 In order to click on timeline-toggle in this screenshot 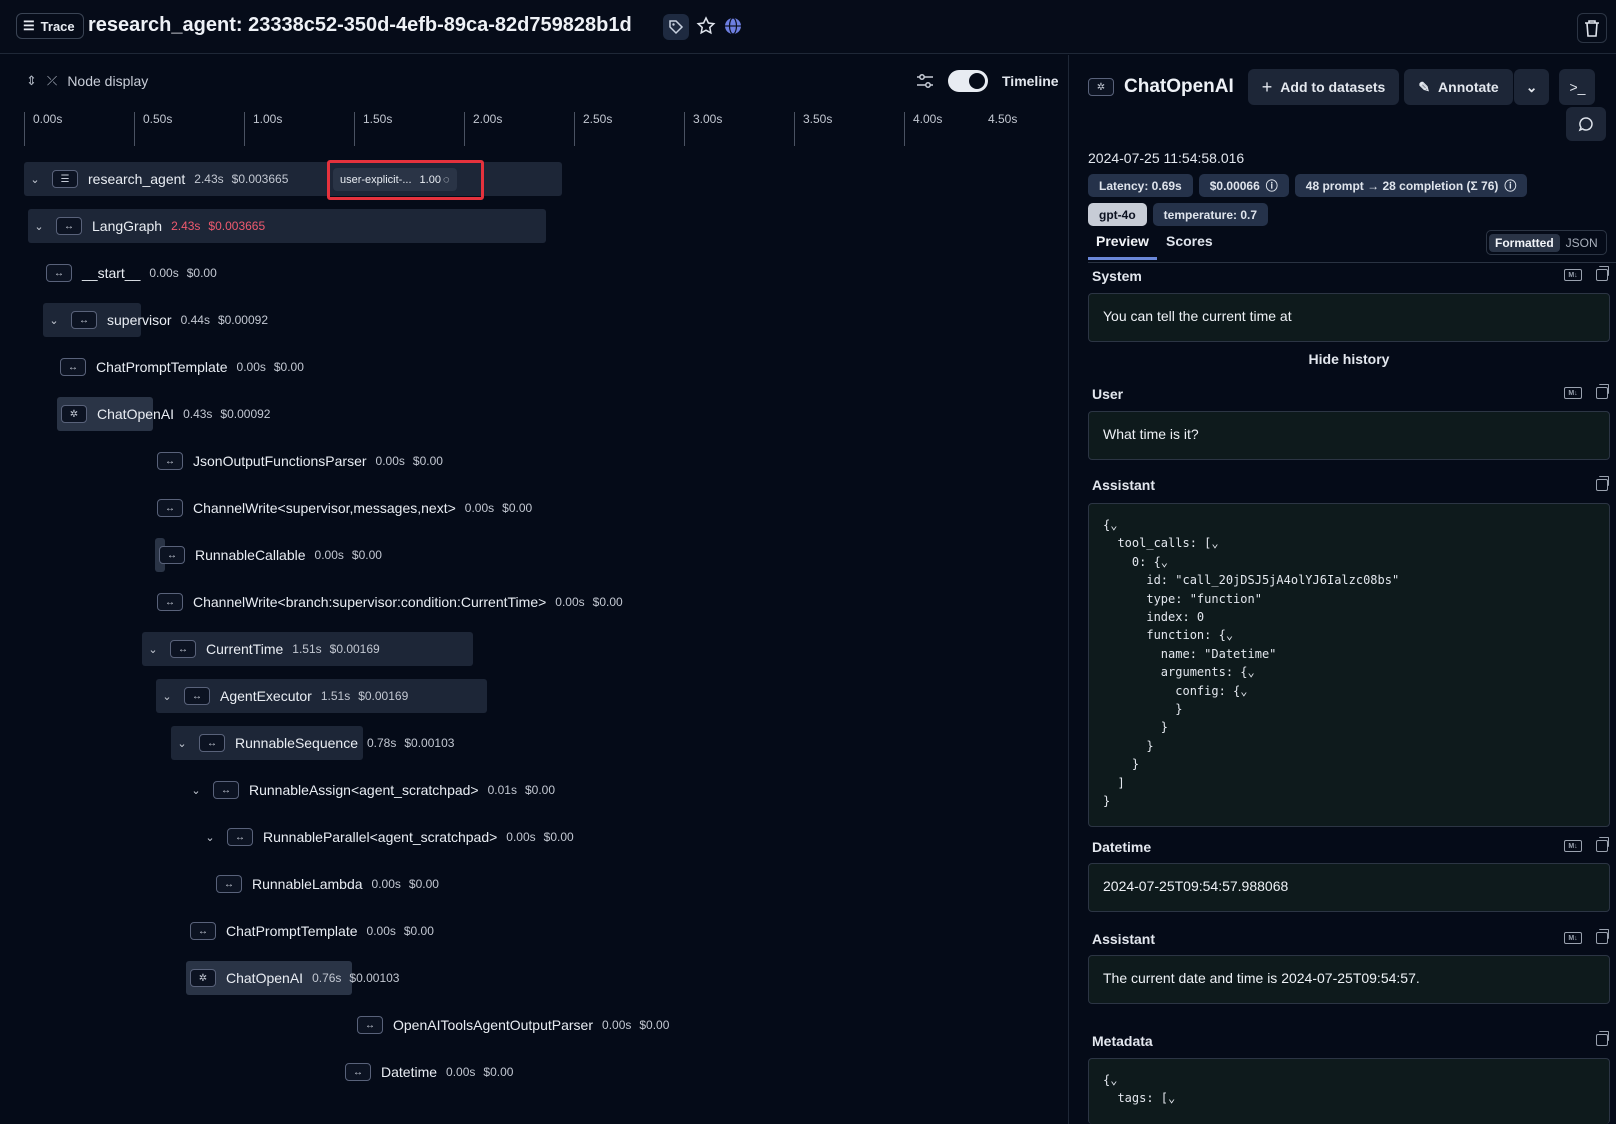, I will do `click(968, 81)`.